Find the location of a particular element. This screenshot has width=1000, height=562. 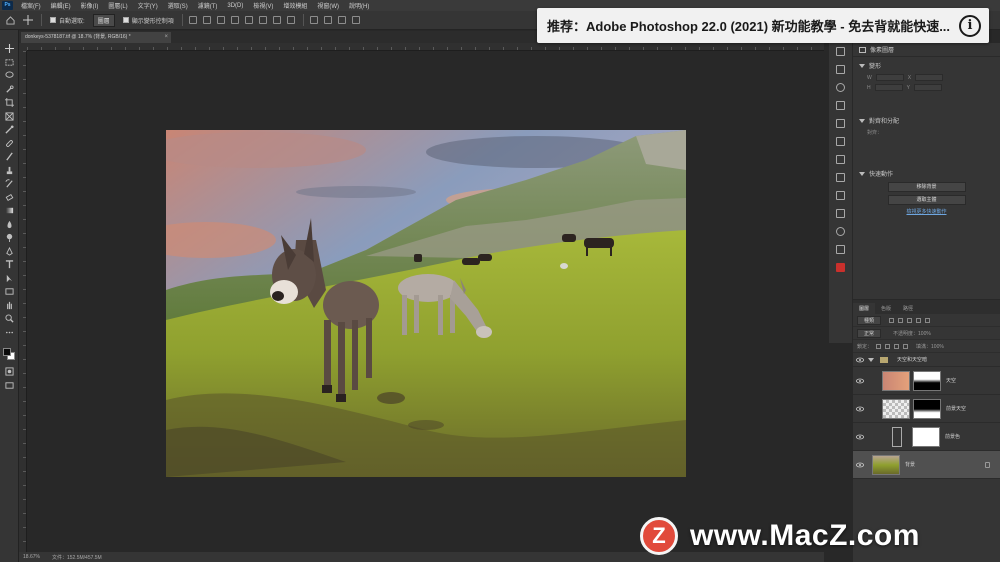

libraries-panel-icon is located at coordinates (840, 213).